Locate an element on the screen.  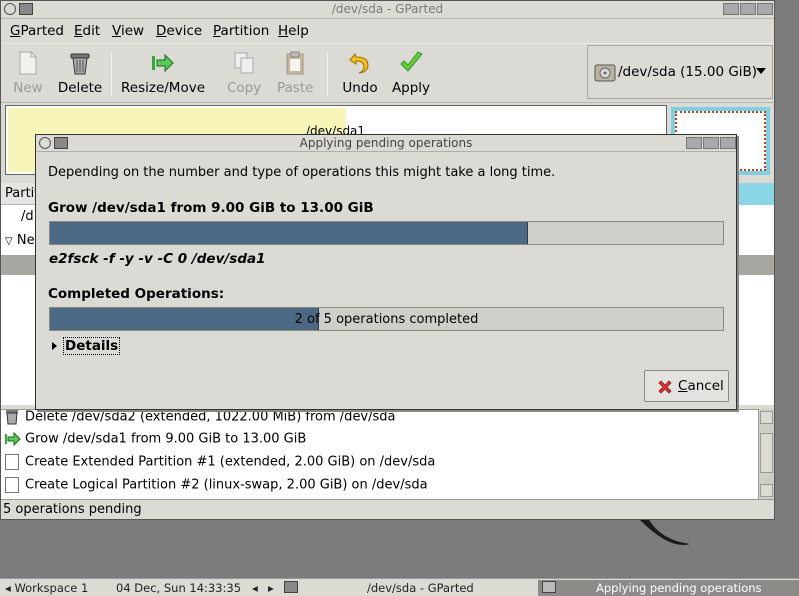
menu-device: Device is located at coordinates (179, 31).